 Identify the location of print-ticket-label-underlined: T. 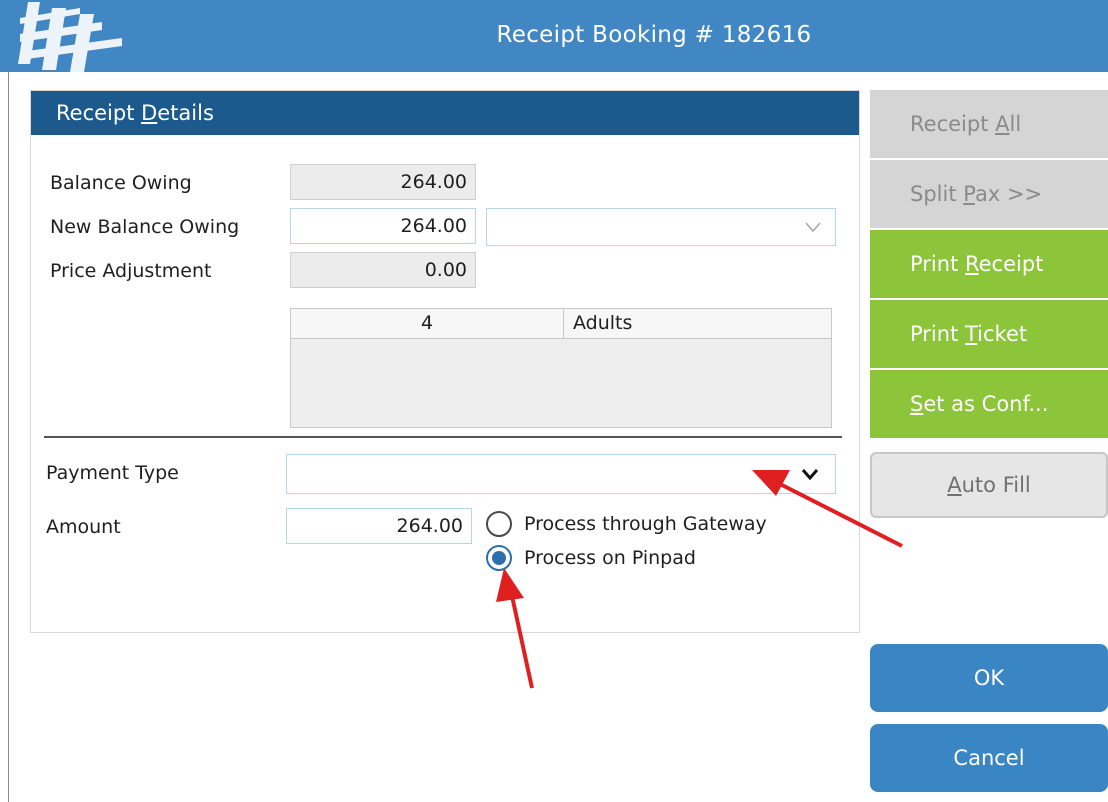
(971, 334).